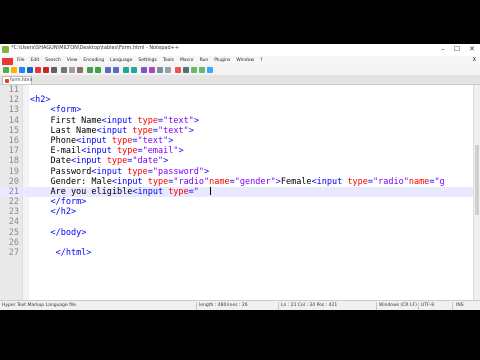  I want to click on code-line: 13 <form>, so click(237, 110).